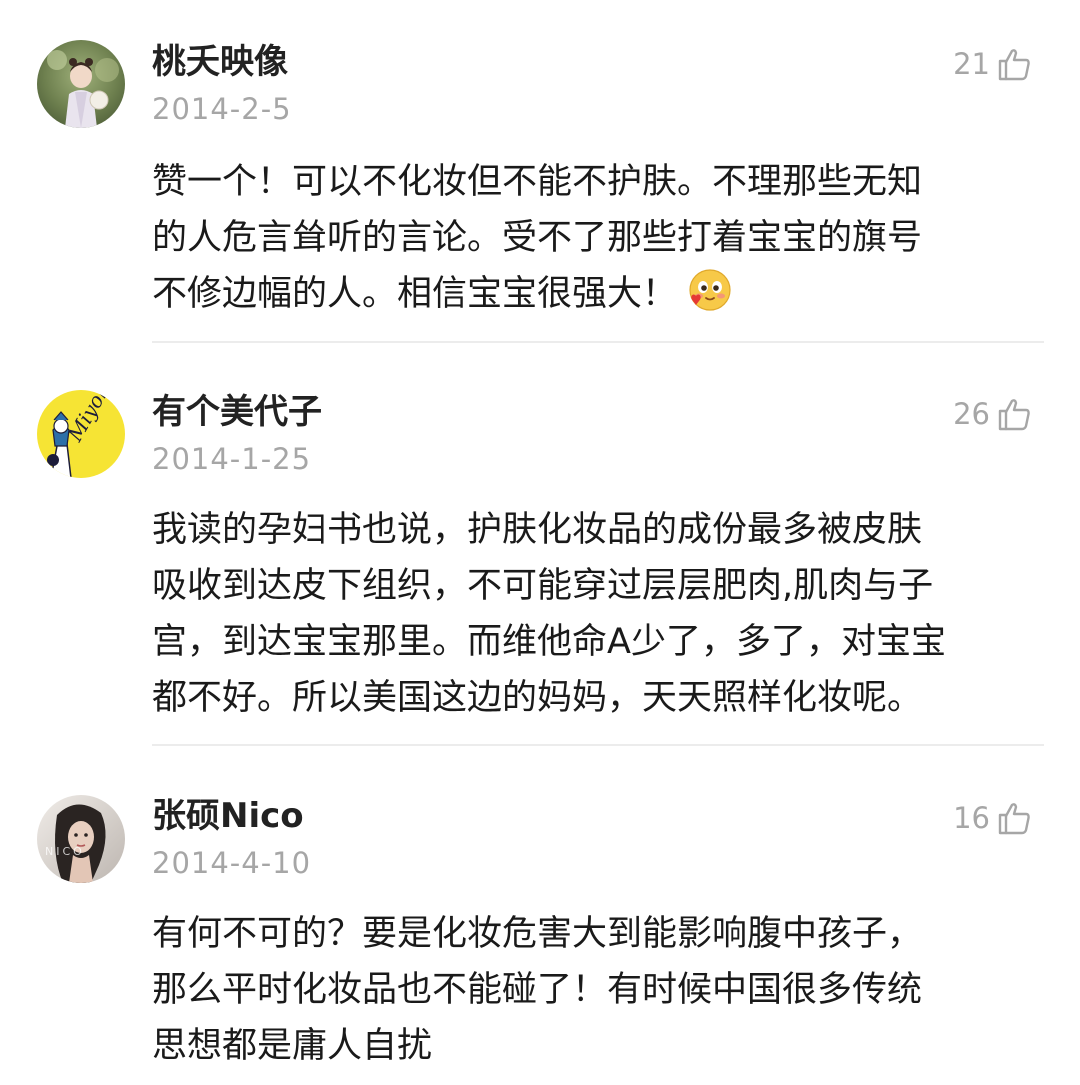 Image resolution: width=1080 pixels, height=1085 pixels. I want to click on comment-text-line: 宫，到达宝宝那里。而维他命A少了，多了，对宝宝, so click(549, 642).